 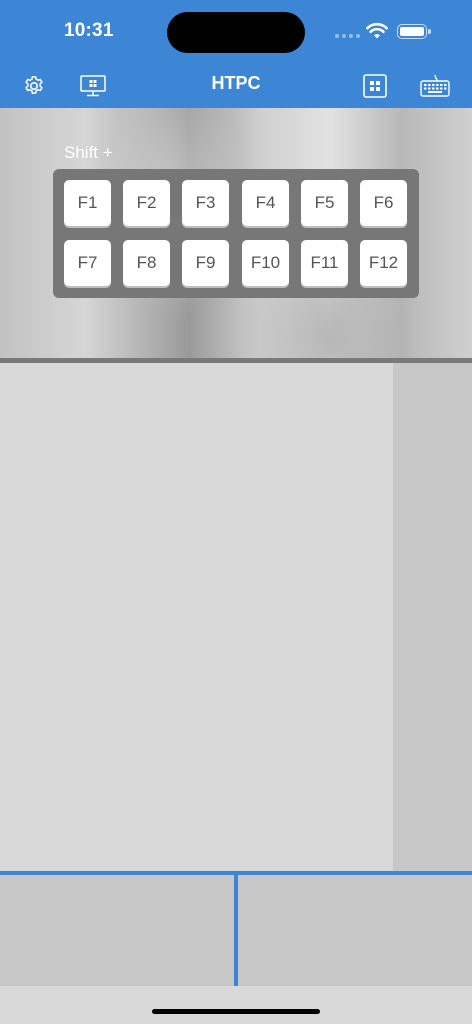 What do you see at coordinates (205, 203) in the screenshot?
I see `f3-key: F3` at bounding box center [205, 203].